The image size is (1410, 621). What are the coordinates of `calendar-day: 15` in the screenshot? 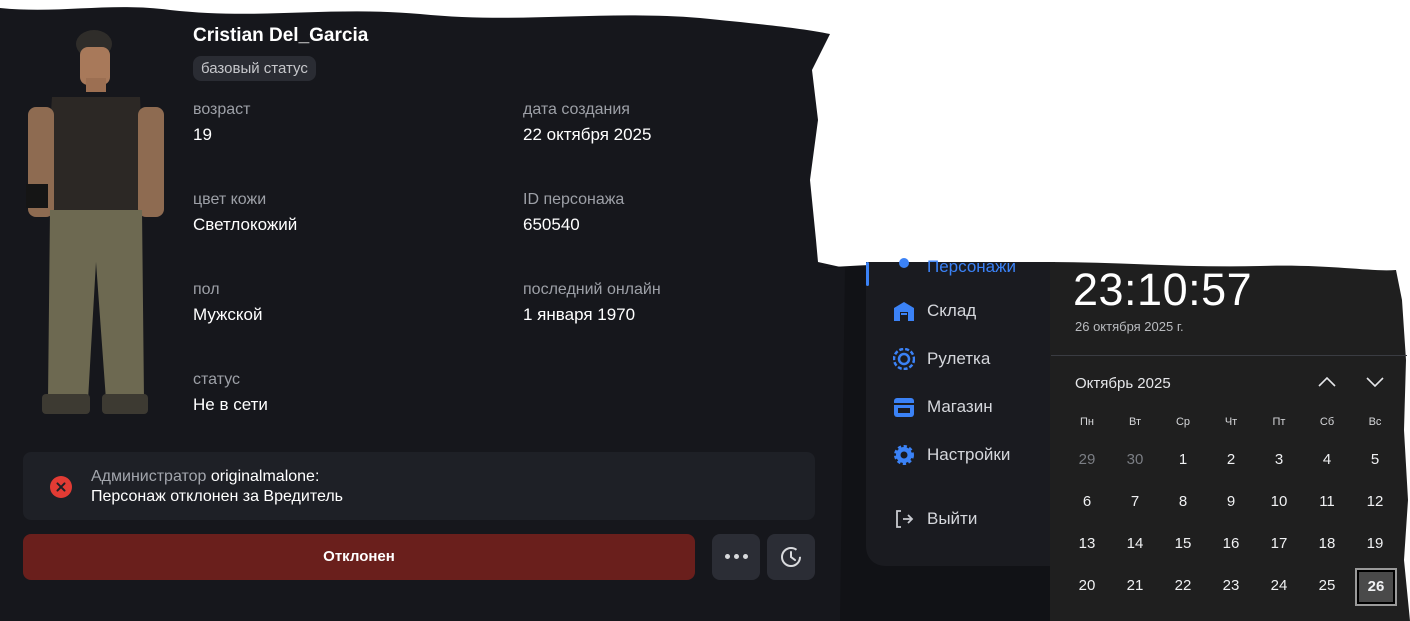 It's located at (1183, 544).